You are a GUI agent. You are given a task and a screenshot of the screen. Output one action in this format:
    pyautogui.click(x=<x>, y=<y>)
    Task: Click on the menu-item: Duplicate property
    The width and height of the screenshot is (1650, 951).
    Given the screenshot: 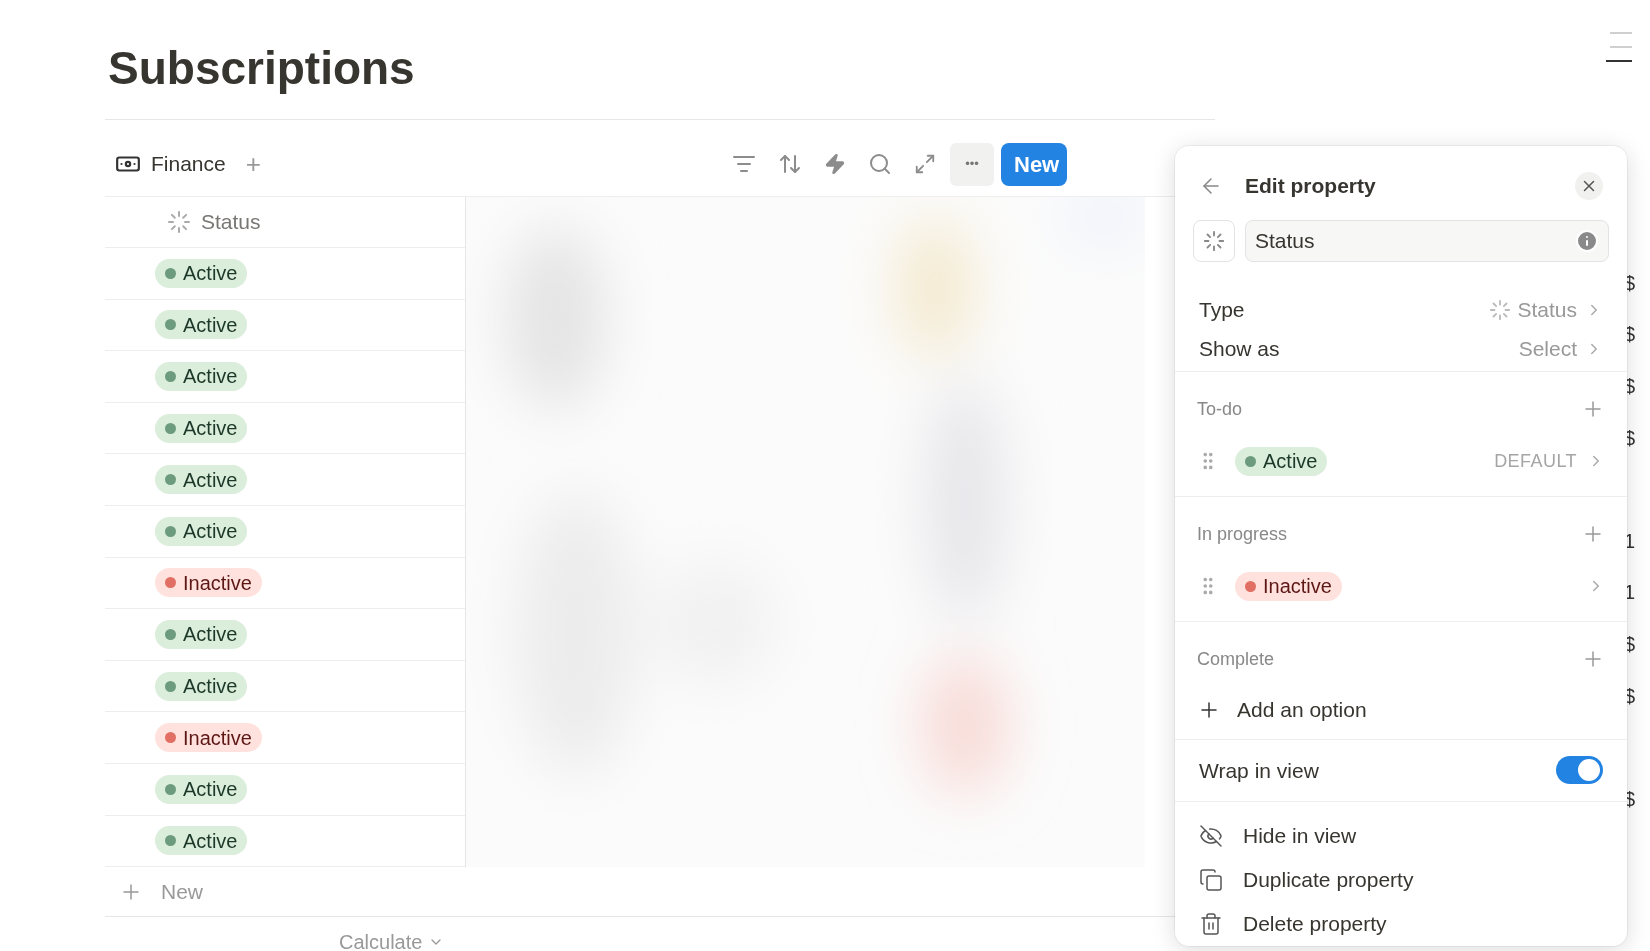 What is the action you would take?
    pyautogui.click(x=1328, y=880)
    